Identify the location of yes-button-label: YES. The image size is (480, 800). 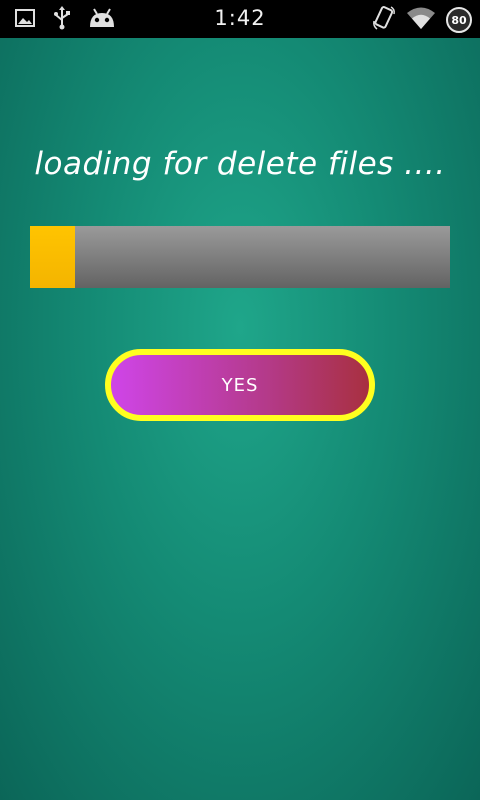
(240, 385).